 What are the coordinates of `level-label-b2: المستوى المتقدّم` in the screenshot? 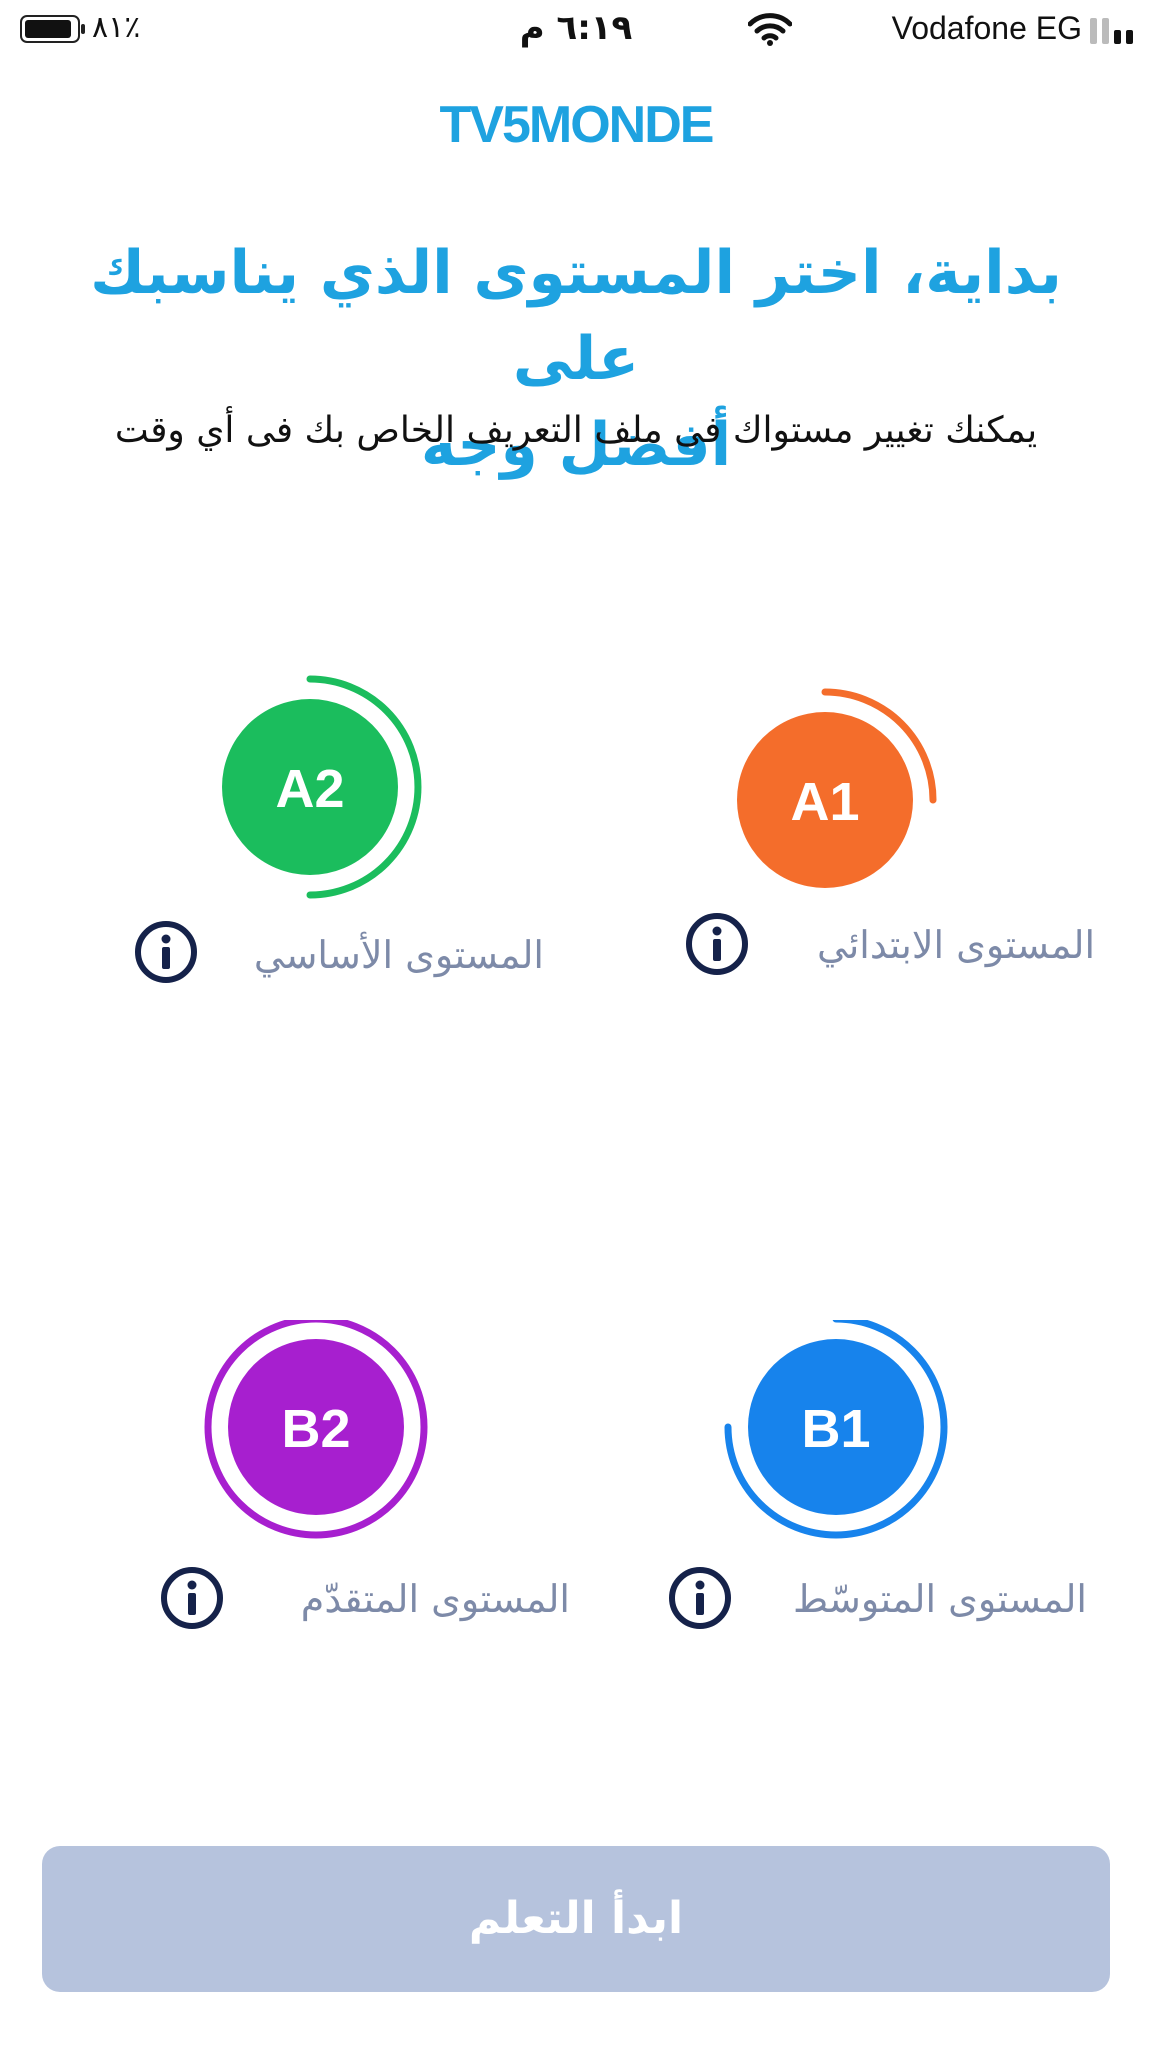 It's located at (435, 1599).